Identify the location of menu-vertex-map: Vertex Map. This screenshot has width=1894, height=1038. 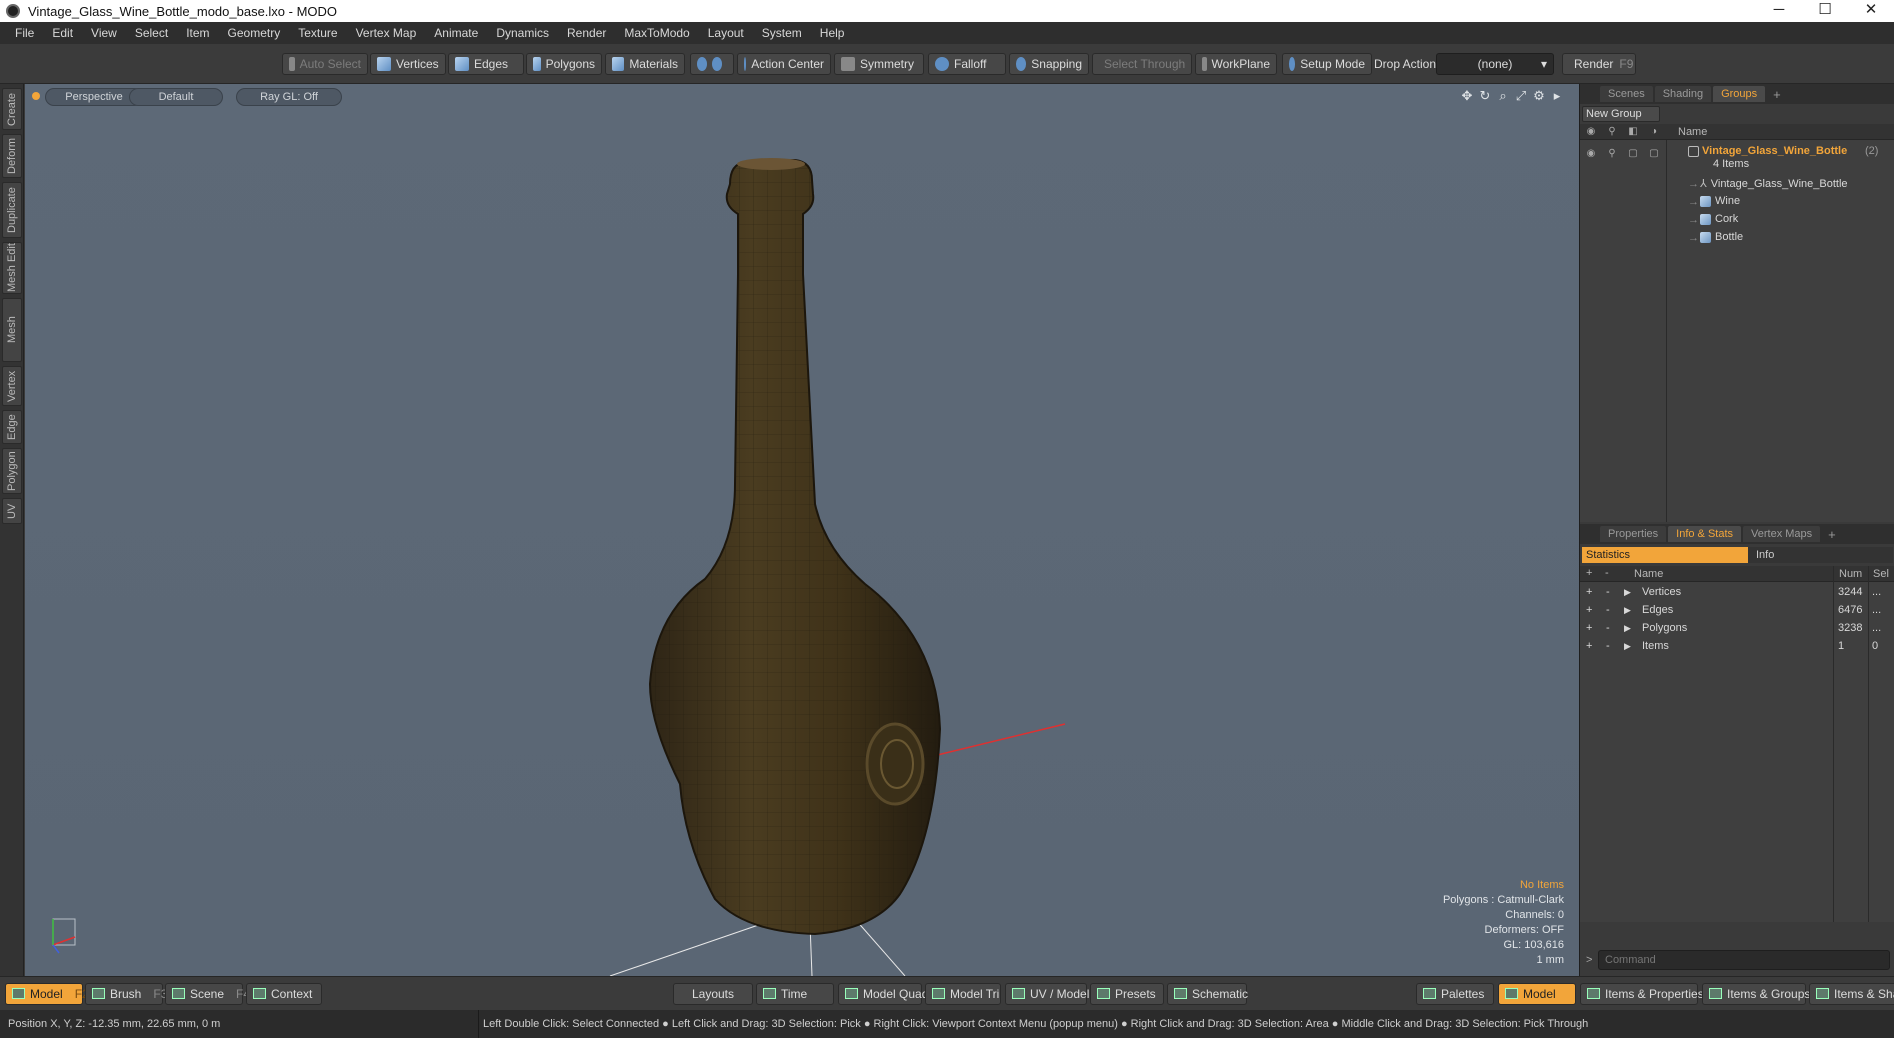
(386, 33).